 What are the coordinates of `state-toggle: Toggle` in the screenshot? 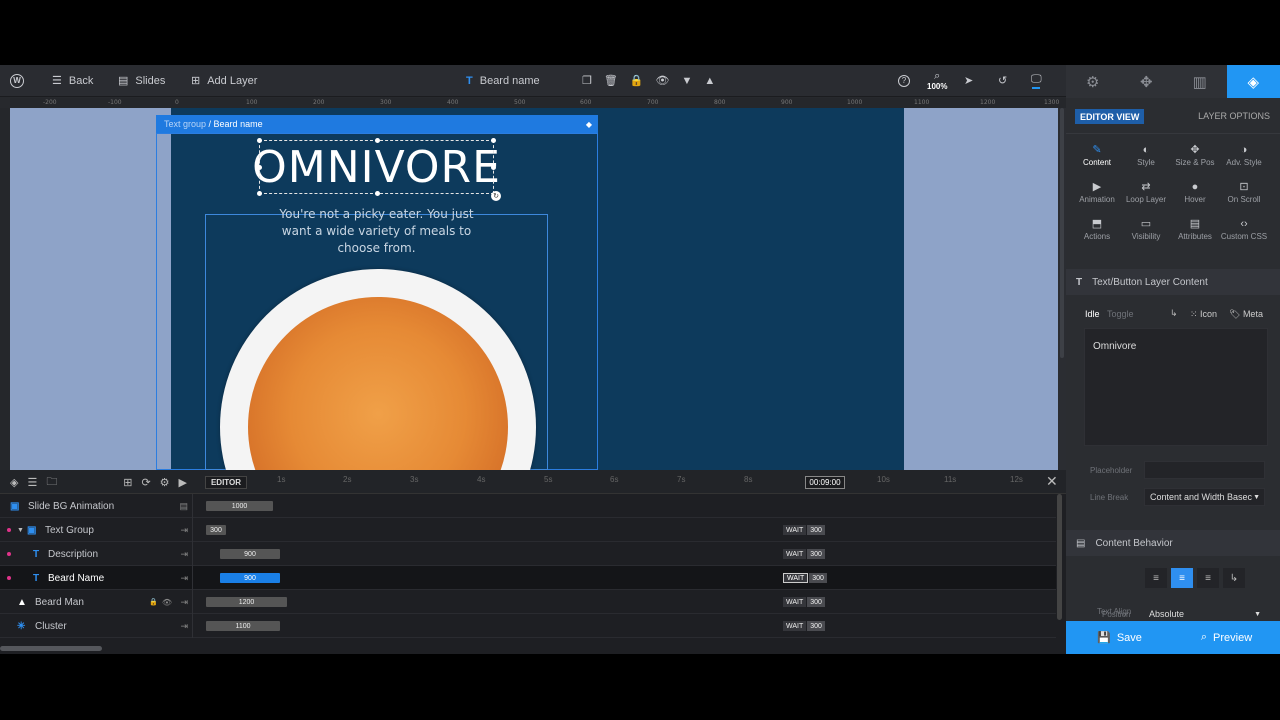 It's located at (1120, 314).